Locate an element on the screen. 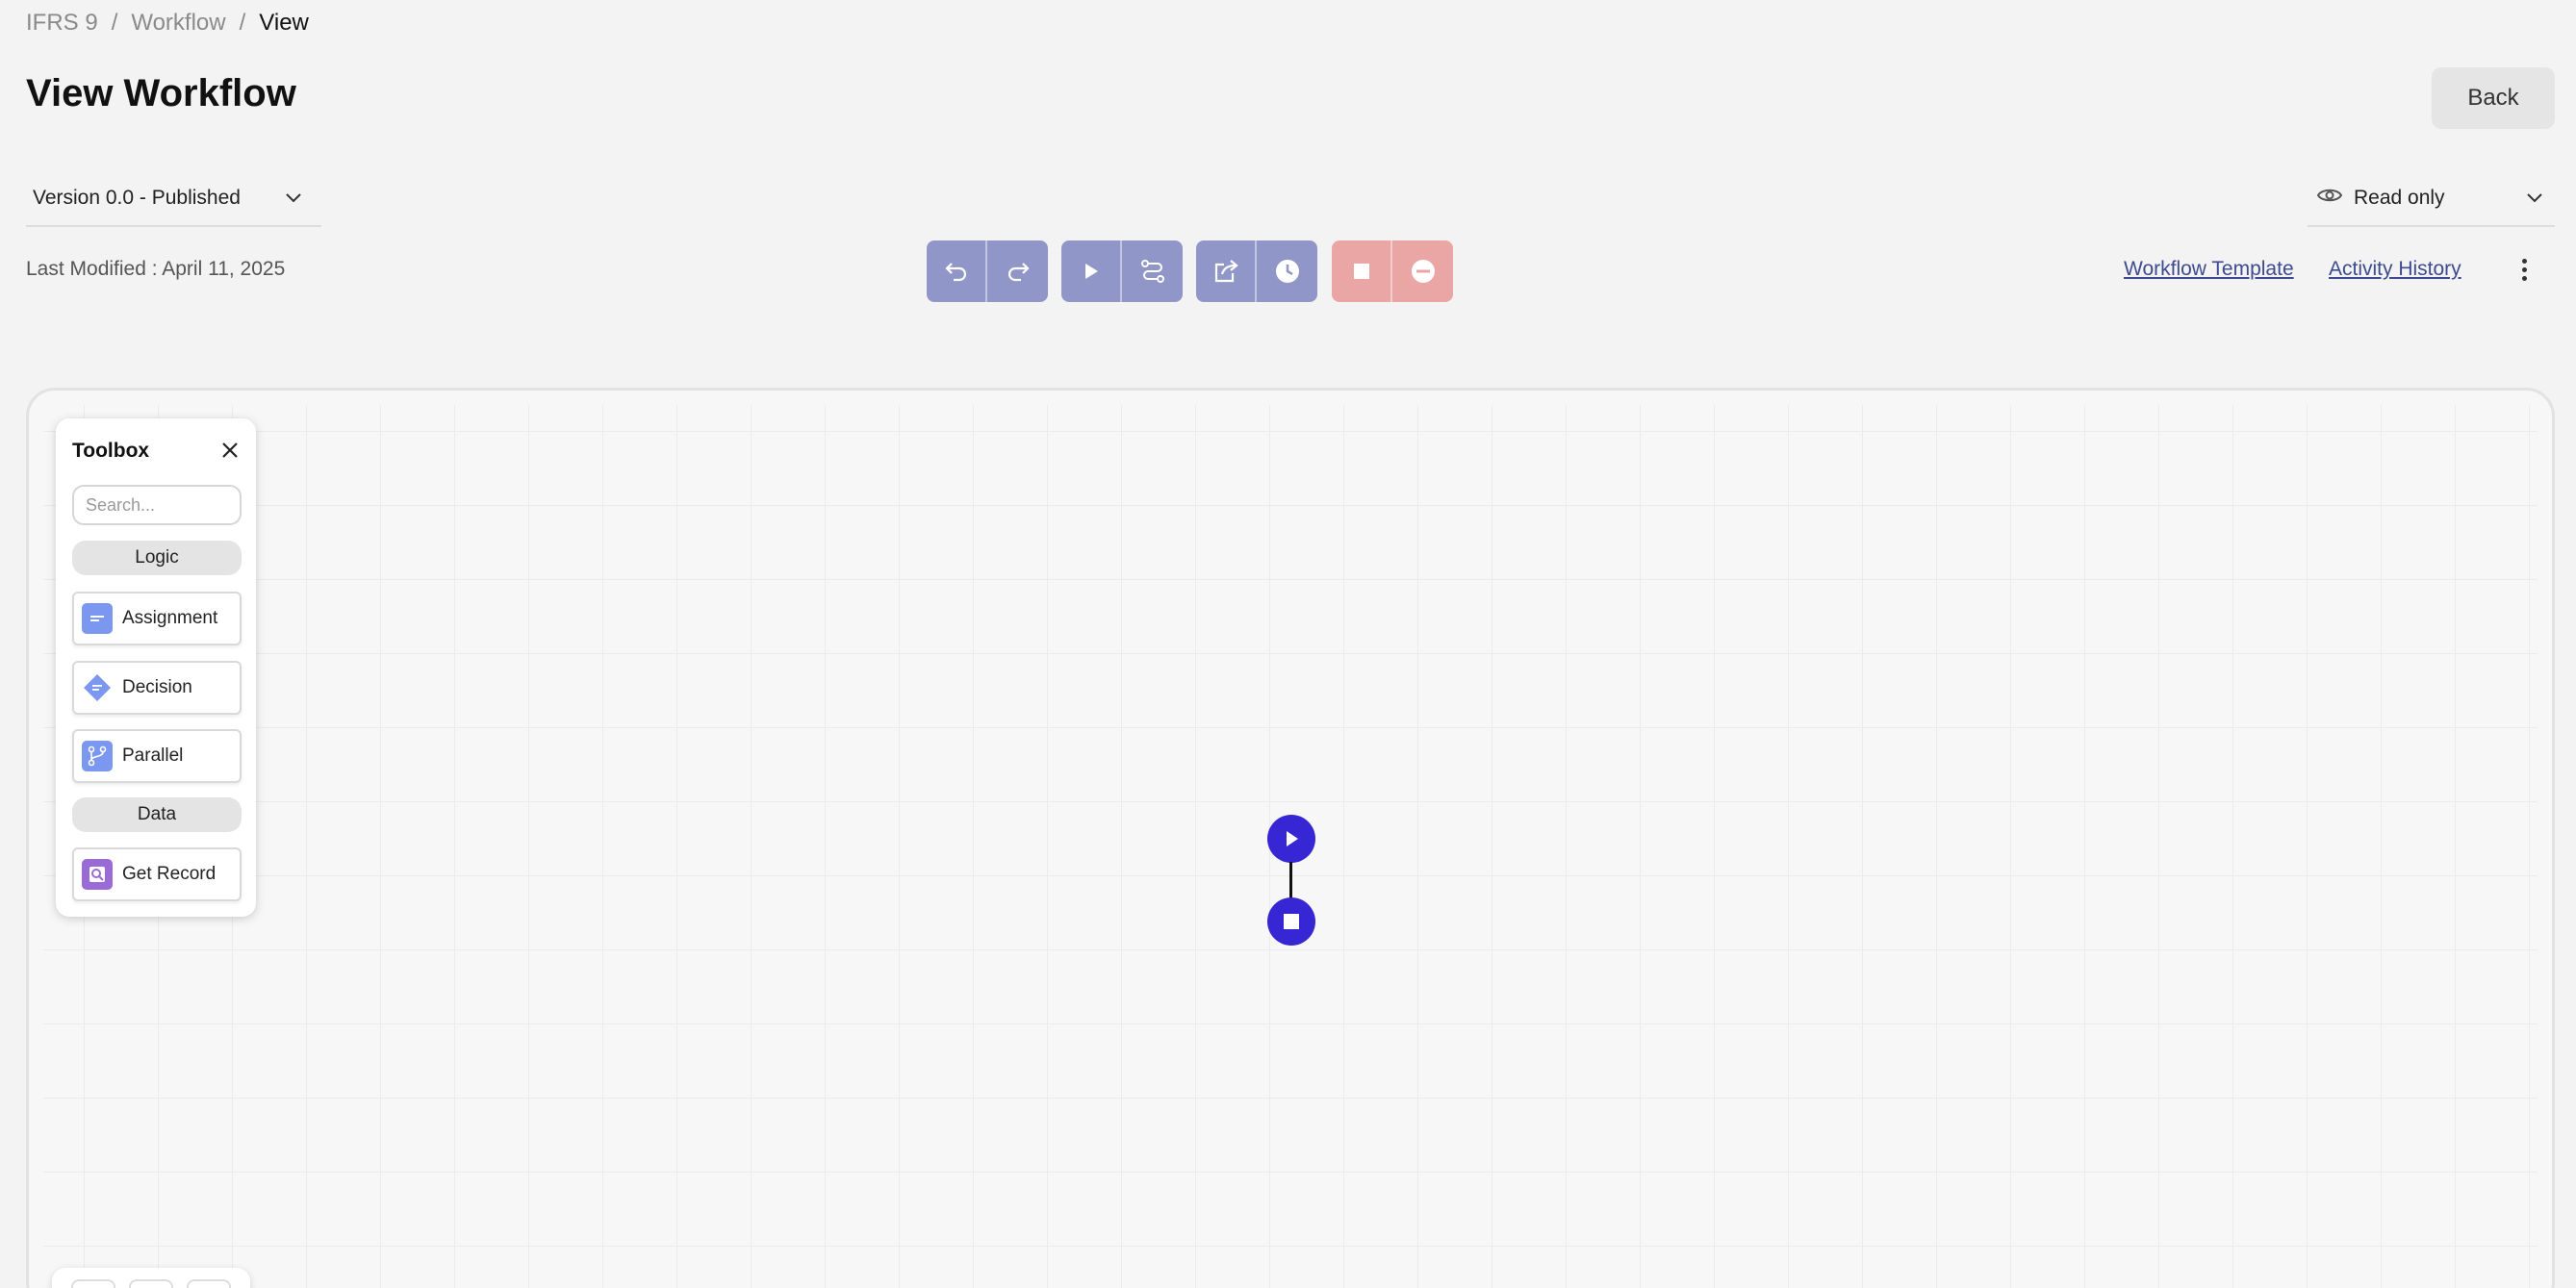 The image size is (2576, 1288). share-icon is located at coordinates (1226, 271).